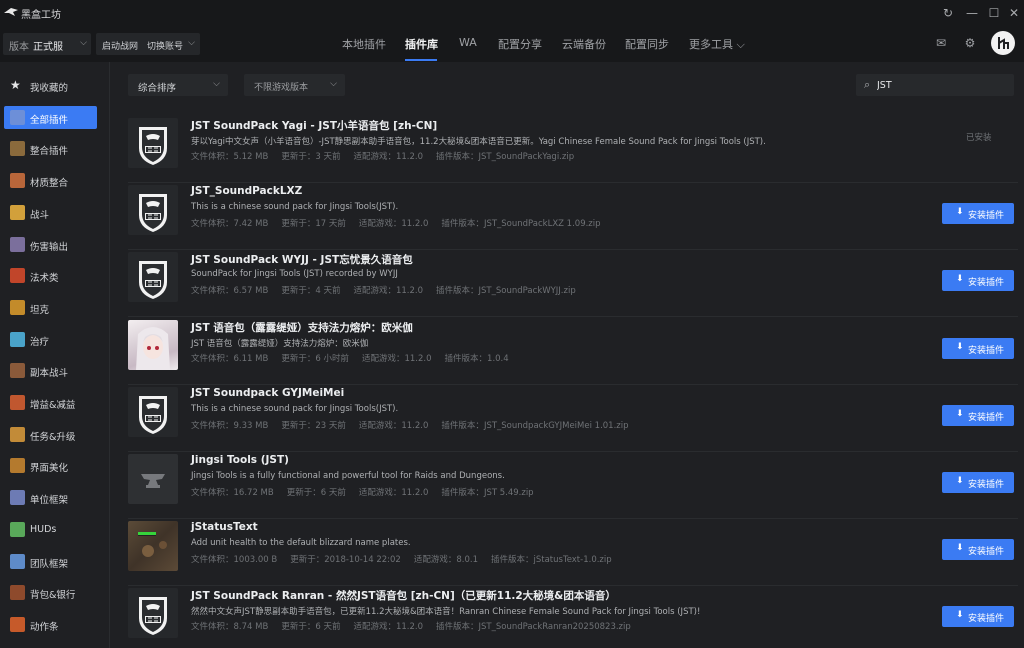 The image size is (1024, 648). What do you see at coordinates (487, 493) in the screenshot?
I see `plugin-meta-version: 插件版本：JST 5.49.zip` at bounding box center [487, 493].